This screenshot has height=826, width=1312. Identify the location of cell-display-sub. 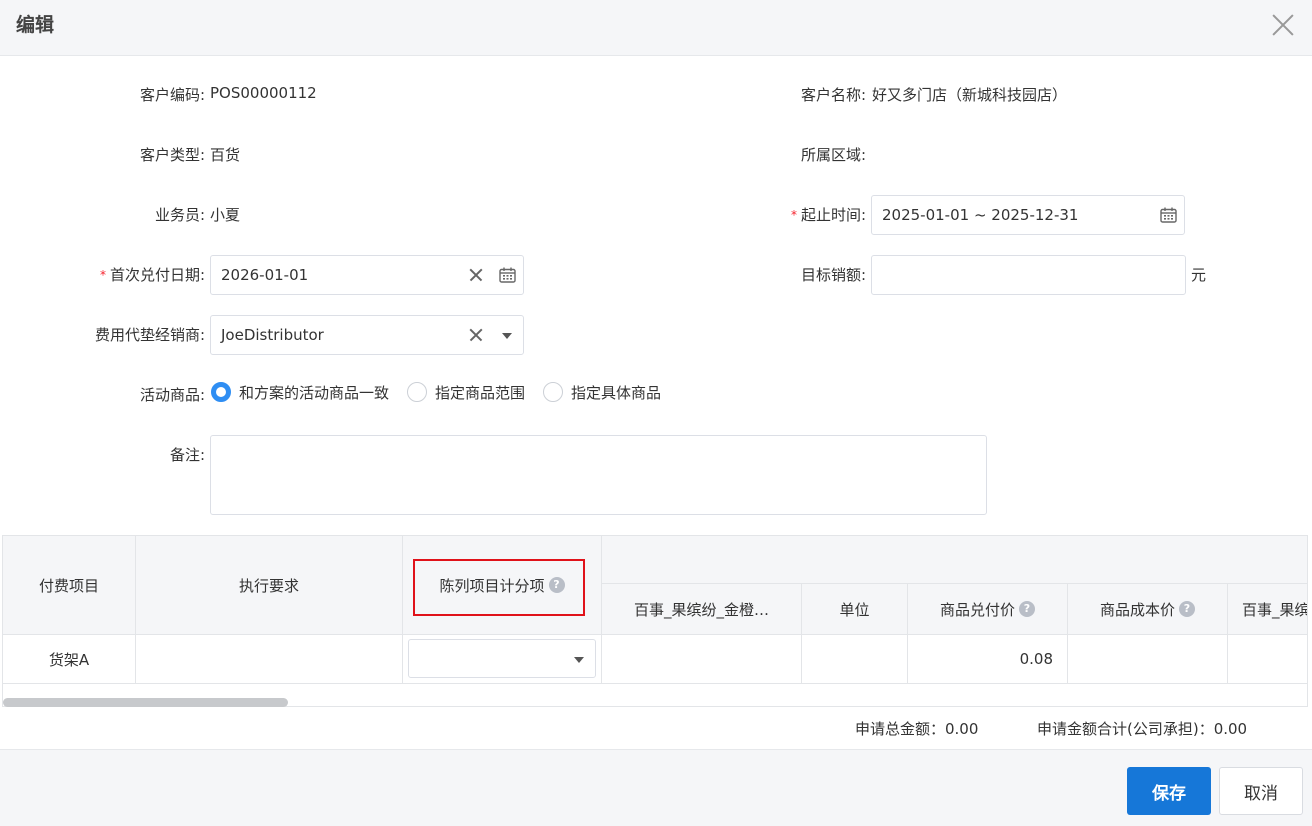
(502, 659).